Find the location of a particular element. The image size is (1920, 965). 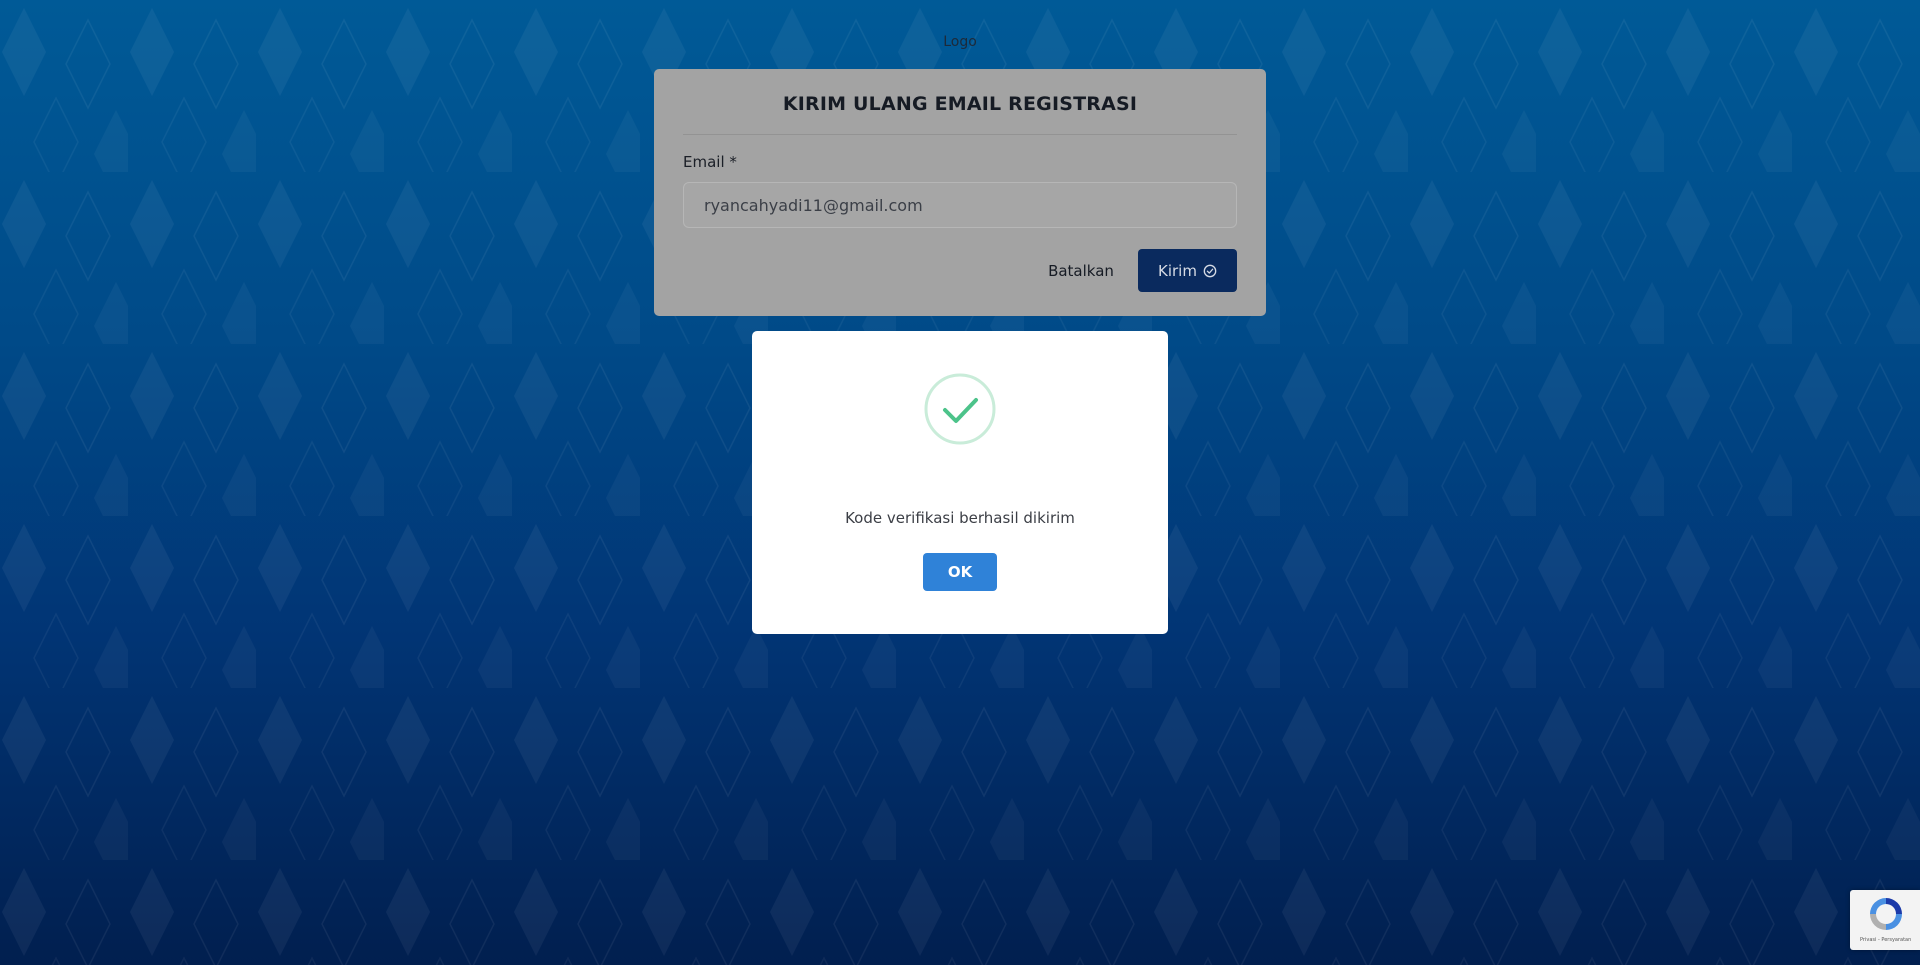

dialog-message: Kode verifikasi berhasil dikirim is located at coordinates (960, 518).